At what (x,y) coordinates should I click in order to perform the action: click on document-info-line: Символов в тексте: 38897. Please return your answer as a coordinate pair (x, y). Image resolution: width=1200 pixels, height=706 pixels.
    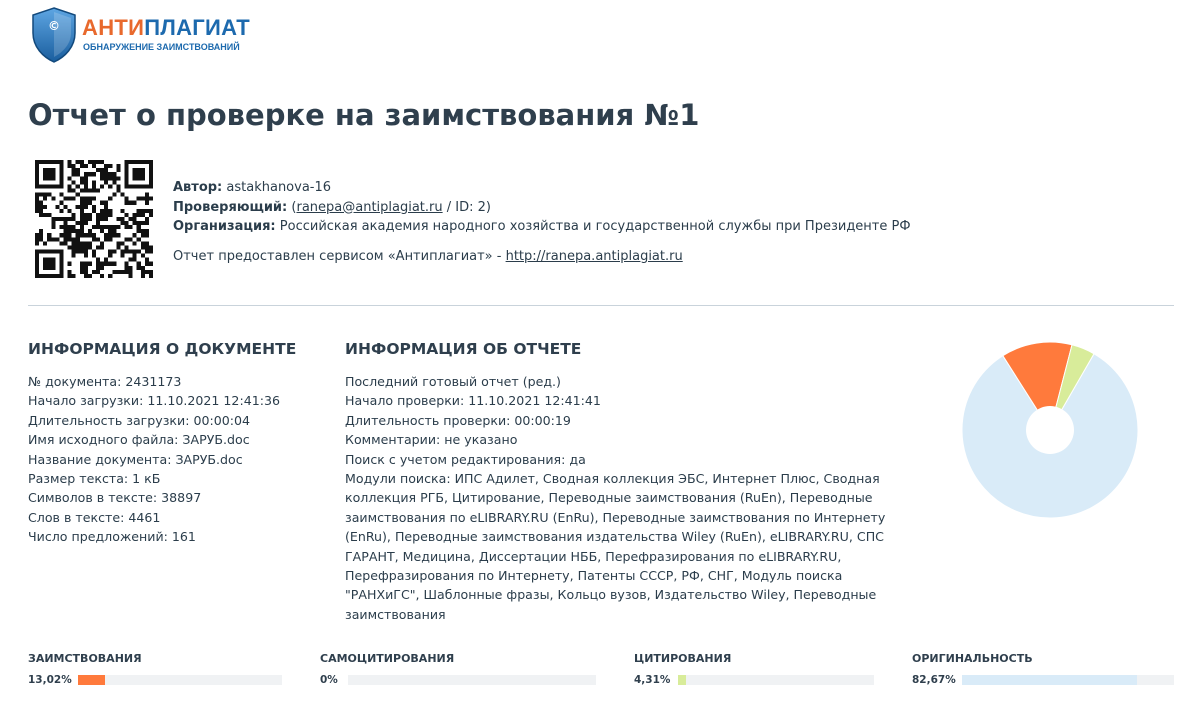
    Looking at the image, I should click on (115, 498).